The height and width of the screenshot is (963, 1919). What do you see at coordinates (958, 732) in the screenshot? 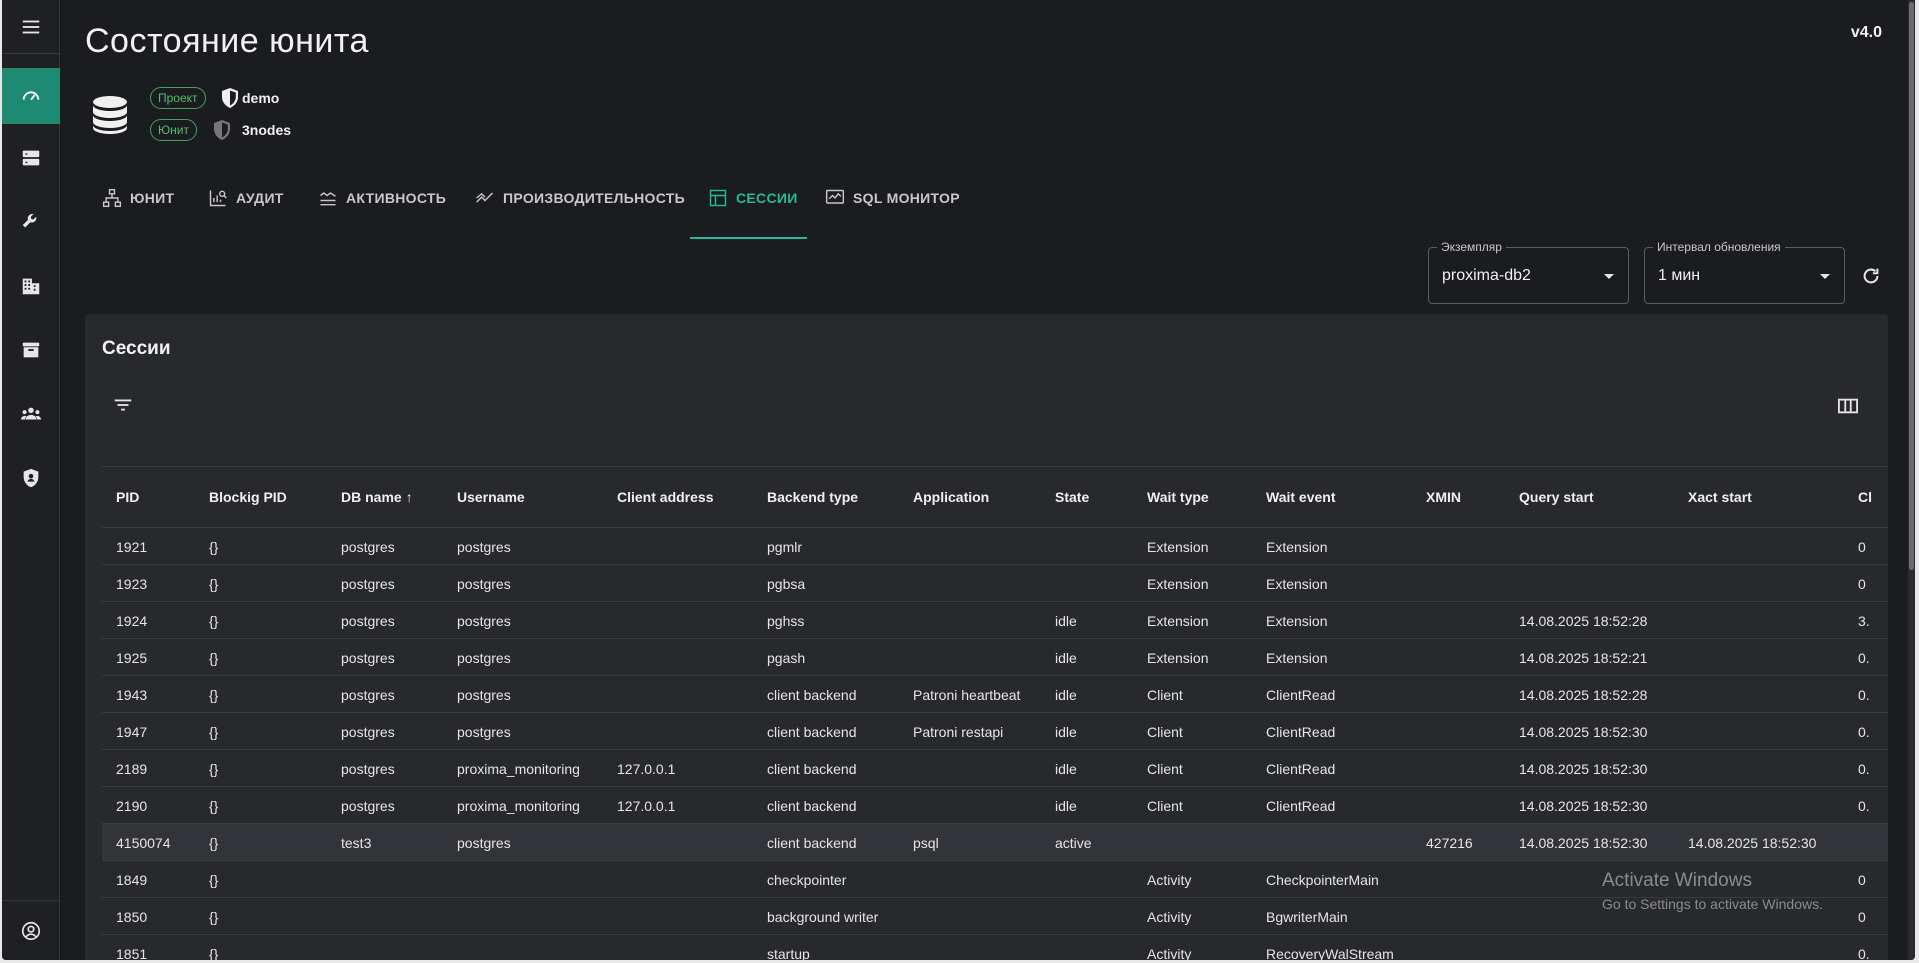
I see `table-cell: Patroni restapi` at bounding box center [958, 732].